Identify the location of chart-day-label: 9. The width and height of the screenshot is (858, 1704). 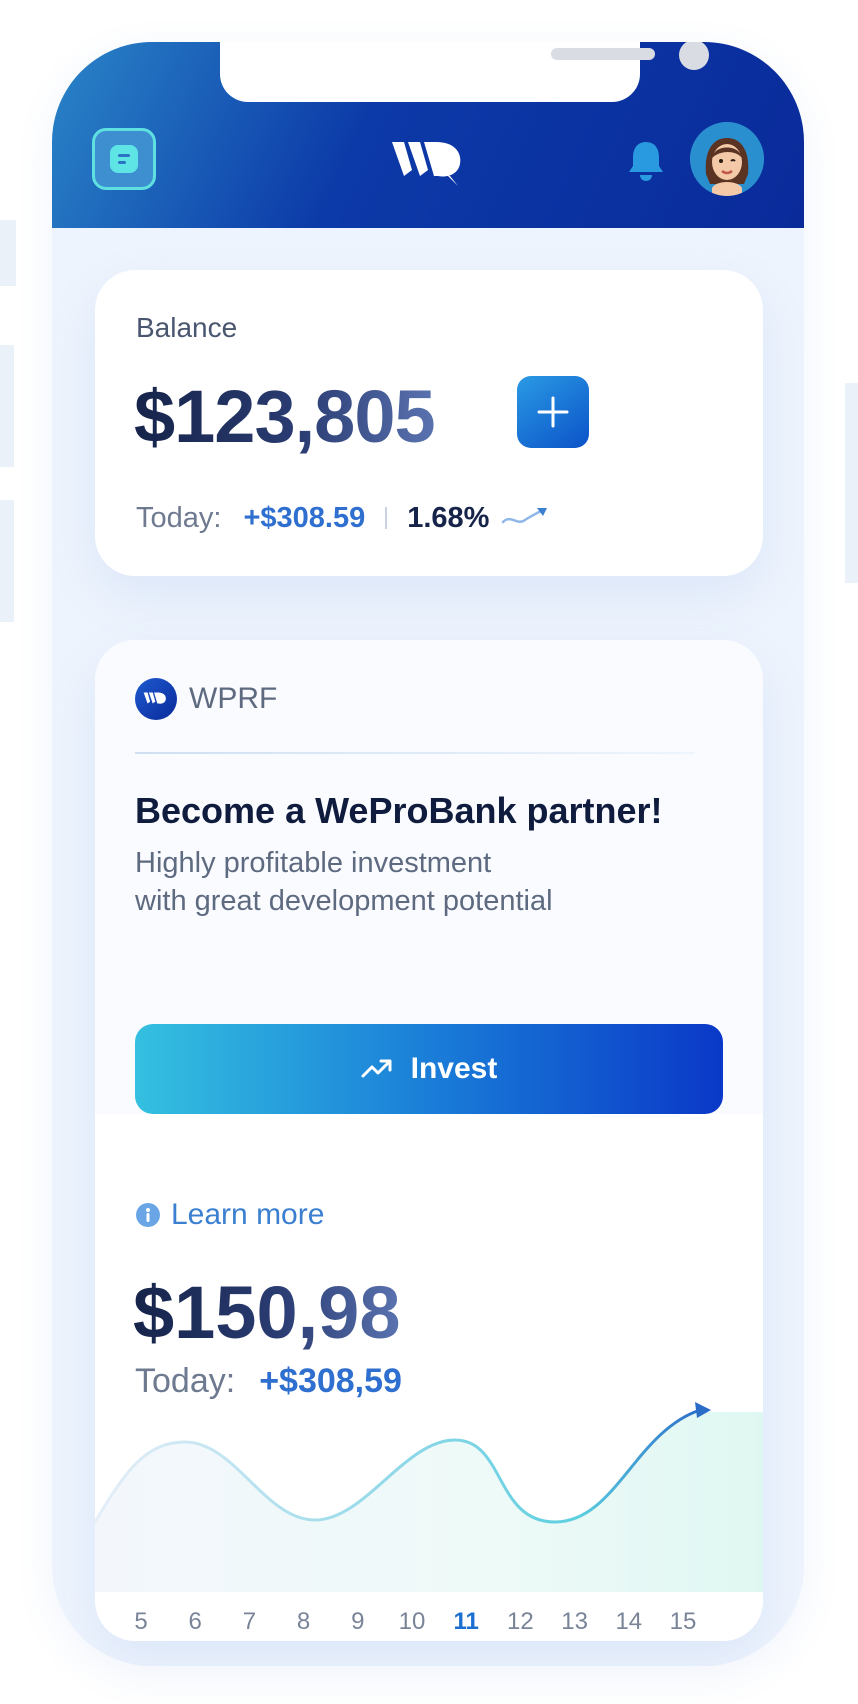
(357, 1622).